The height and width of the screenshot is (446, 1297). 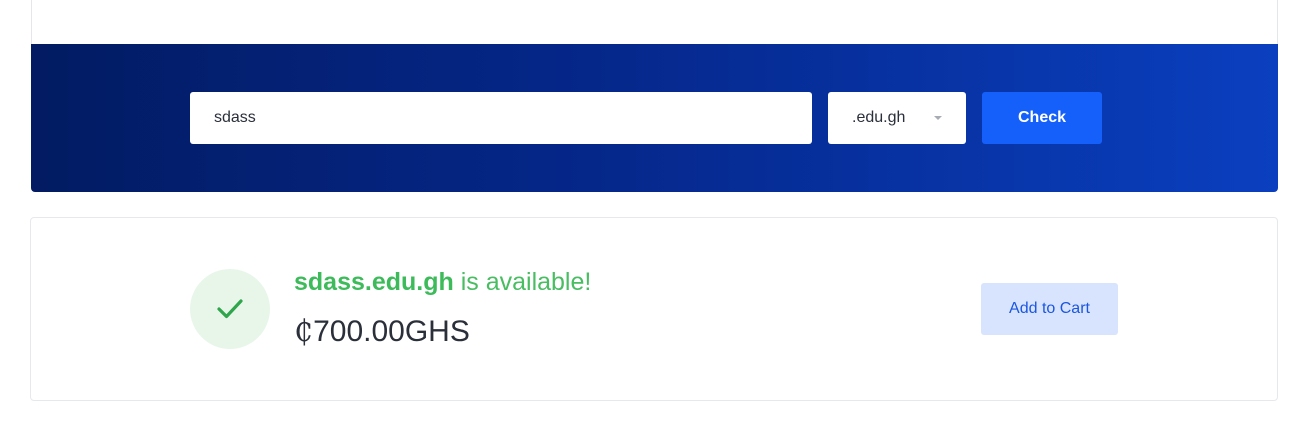 What do you see at coordinates (879, 117) in the screenshot?
I see `tld-selected-value: .edu.gh` at bounding box center [879, 117].